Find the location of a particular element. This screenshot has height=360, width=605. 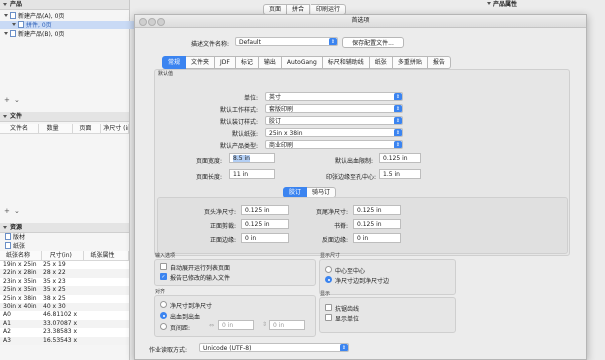

page-width-input: 8.5 in is located at coordinates (252, 158).